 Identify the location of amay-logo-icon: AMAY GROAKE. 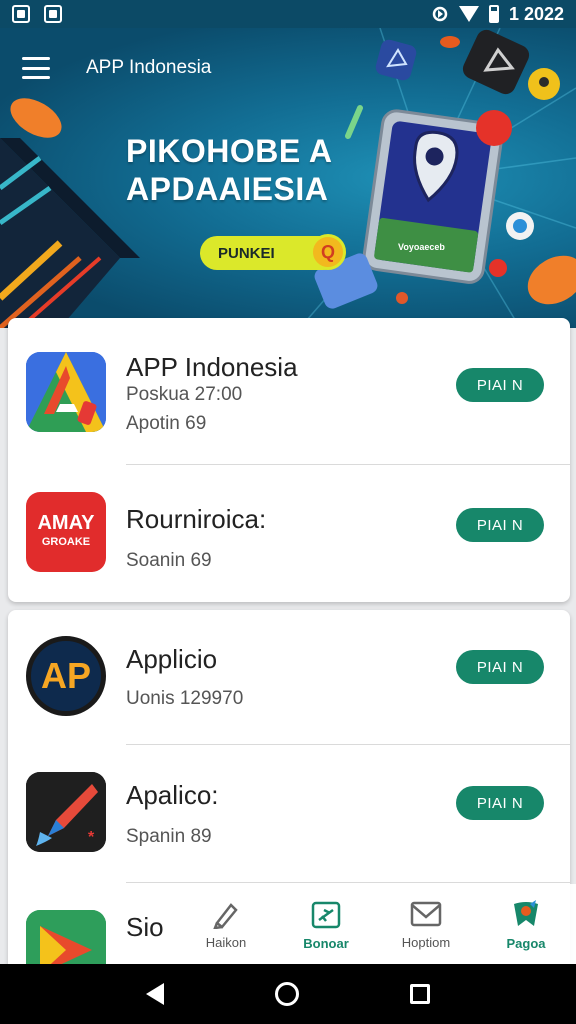
(66, 532).